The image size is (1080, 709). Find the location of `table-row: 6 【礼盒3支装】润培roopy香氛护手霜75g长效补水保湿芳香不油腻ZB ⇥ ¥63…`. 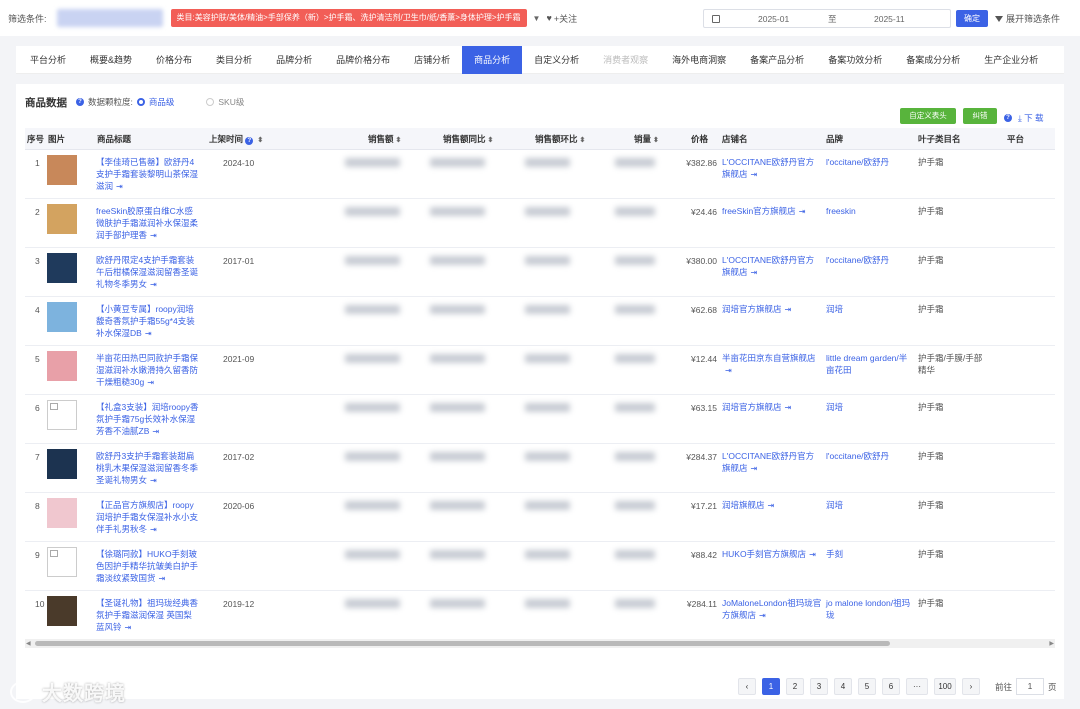

table-row: 6 【礼盒3支装】润培roopy香氛护手霜75g长效补水保湿芳香不油腻ZB ⇥ ¥63… is located at coordinates (540, 419).